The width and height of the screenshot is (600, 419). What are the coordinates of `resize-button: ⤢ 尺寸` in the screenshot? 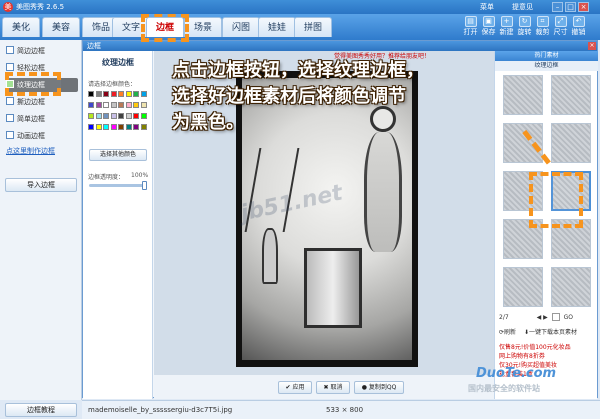 It's located at (560, 27).